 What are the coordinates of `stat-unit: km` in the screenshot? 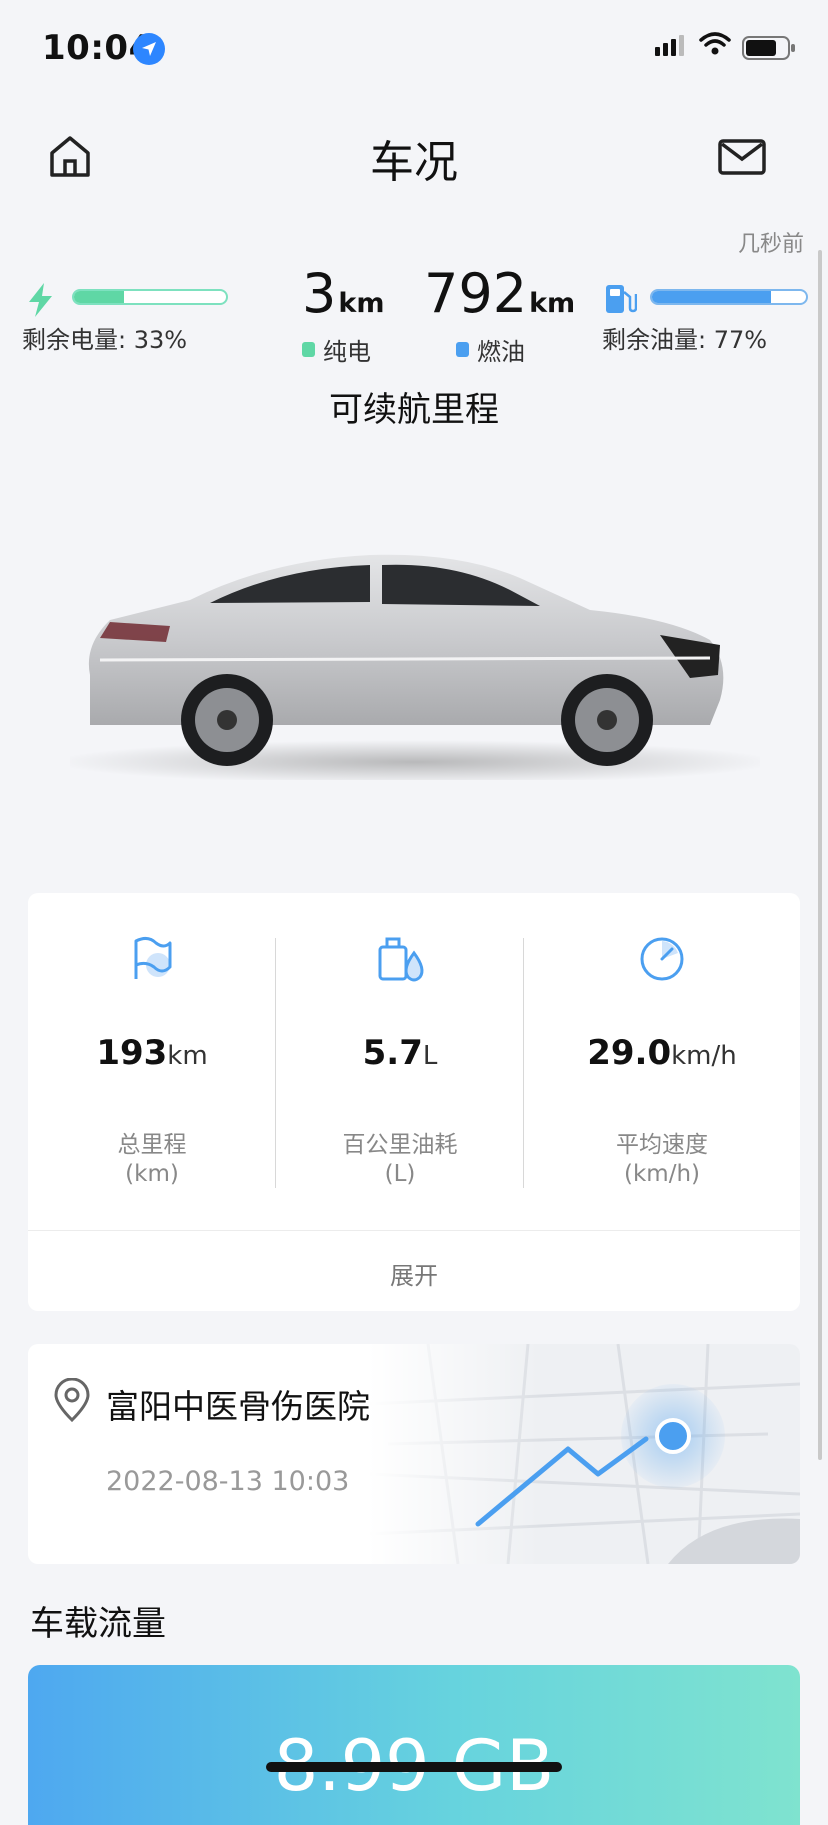 It's located at (187, 1056).